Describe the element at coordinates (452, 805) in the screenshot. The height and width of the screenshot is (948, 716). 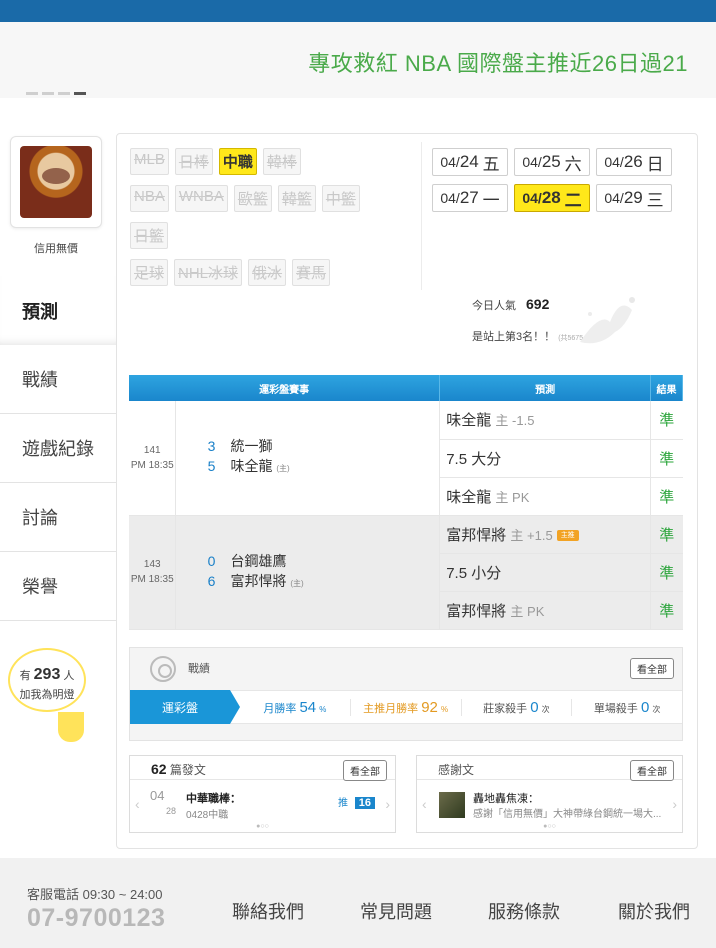
I see `author-avatar` at that location.